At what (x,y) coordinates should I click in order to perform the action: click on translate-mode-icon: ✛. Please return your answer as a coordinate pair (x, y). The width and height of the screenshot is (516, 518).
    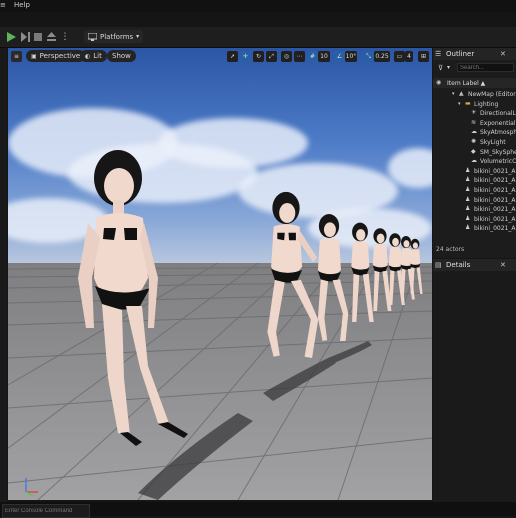
    Looking at the image, I should click on (245, 56).